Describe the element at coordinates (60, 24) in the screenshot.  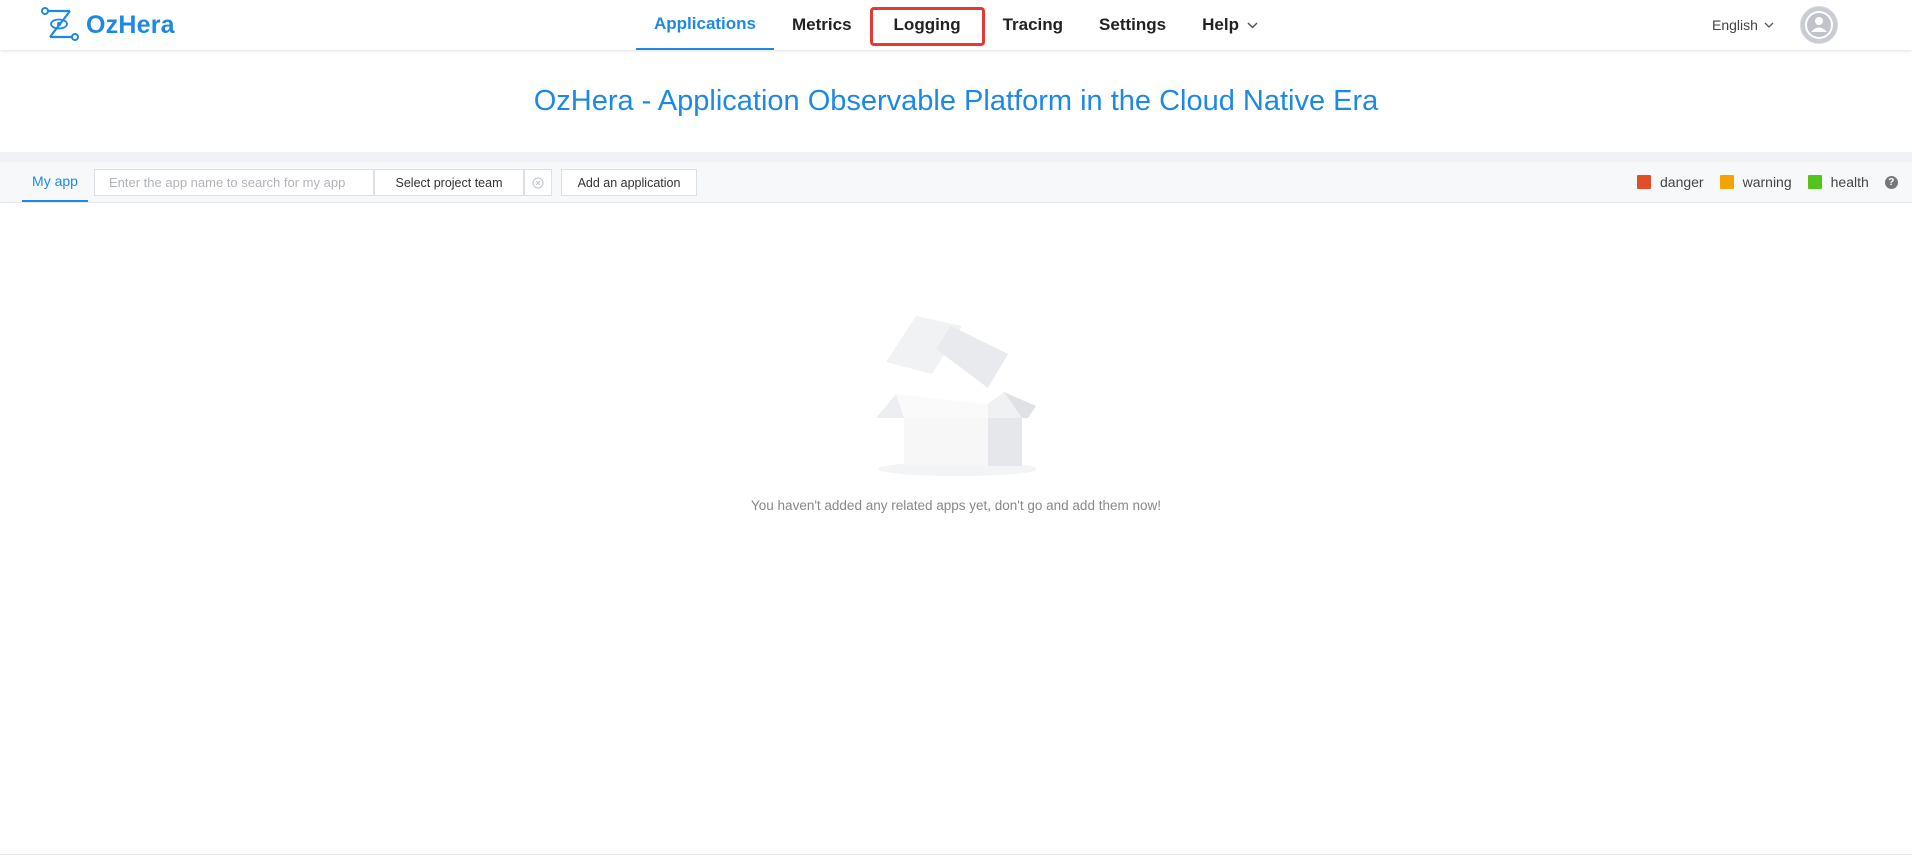
I see `ozhera-logo-icon` at that location.